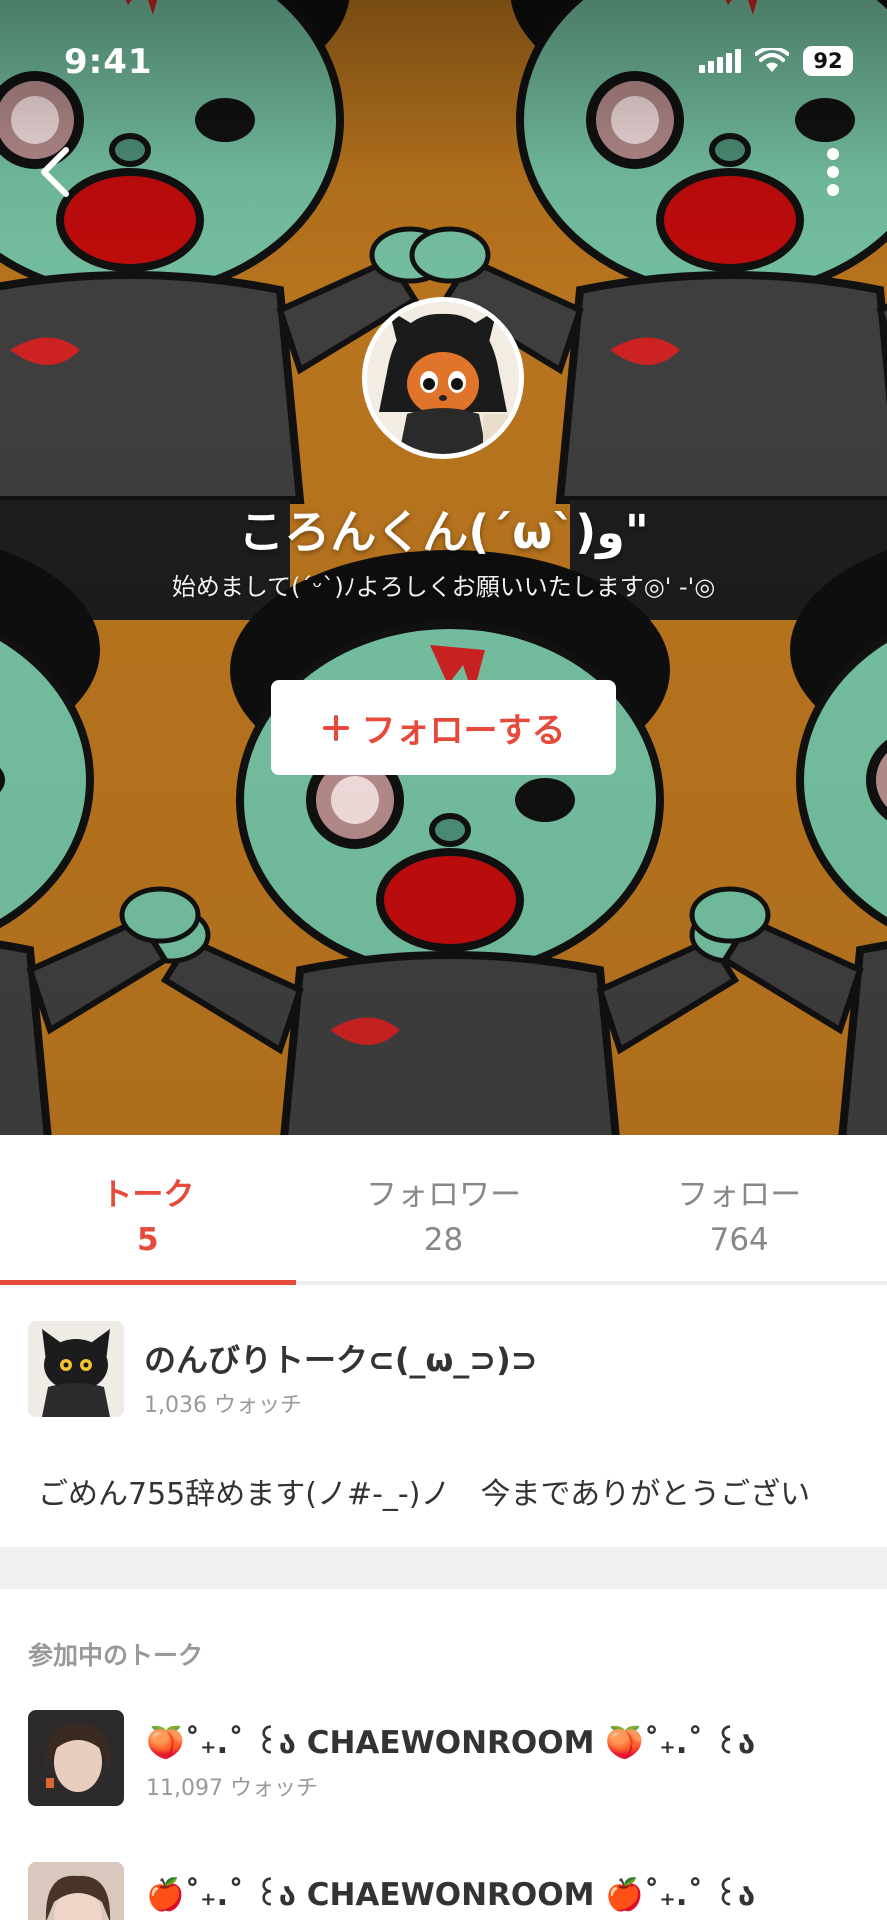 The height and width of the screenshot is (1920, 887). What do you see at coordinates (739, 1195) in the screenshot?
I see `tab-label: フォロー` at bounding box center [739, 1195].